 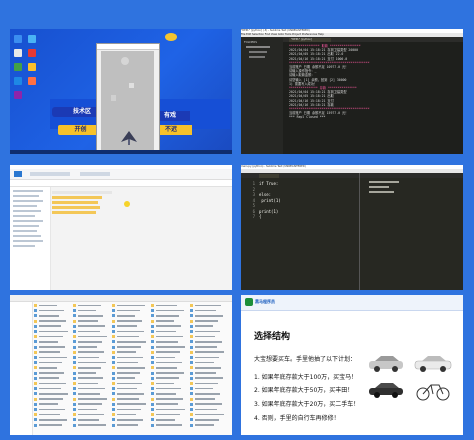 What do you see at coordinates (359, 231) in the screenshot?
I see `pane-divider` at bounding box center [359, 231].